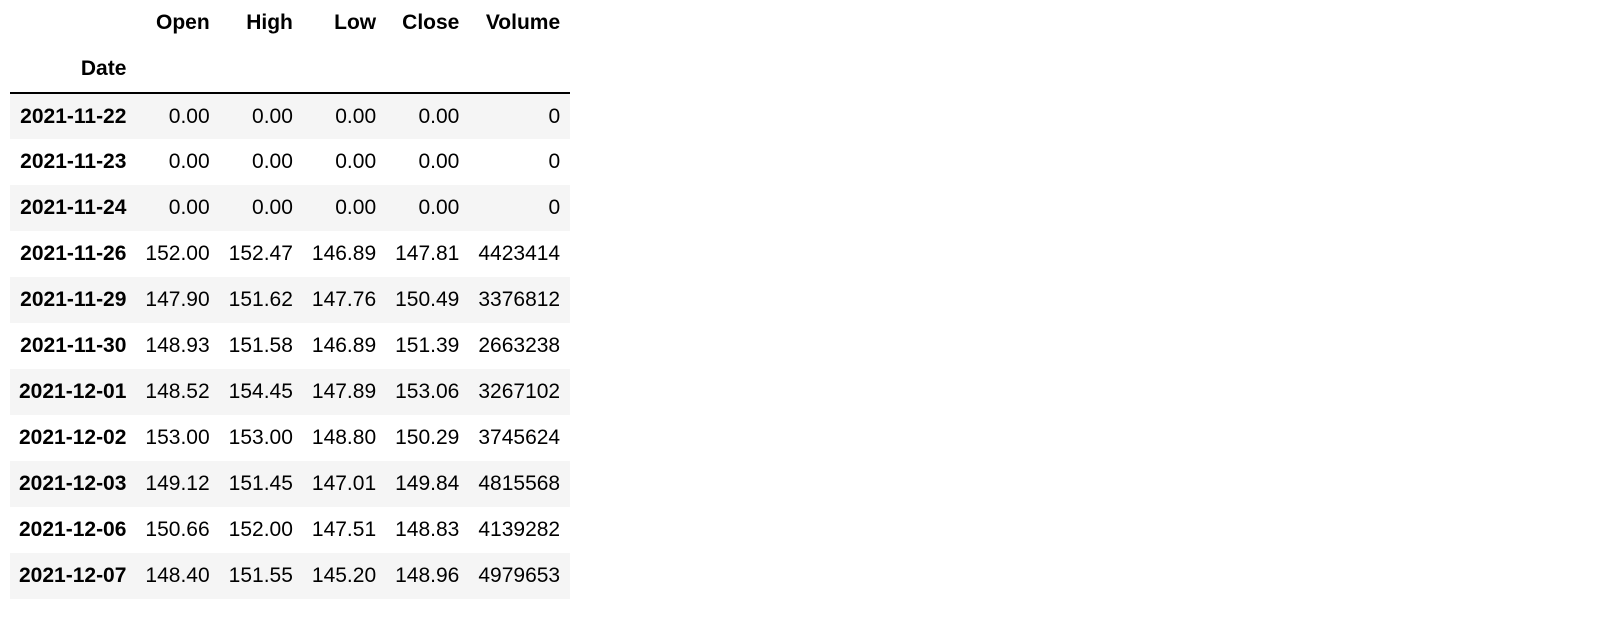  Describe the element at coordinates (427, 253) in the screenshot. I see `cell-close: 147.81` at that location.